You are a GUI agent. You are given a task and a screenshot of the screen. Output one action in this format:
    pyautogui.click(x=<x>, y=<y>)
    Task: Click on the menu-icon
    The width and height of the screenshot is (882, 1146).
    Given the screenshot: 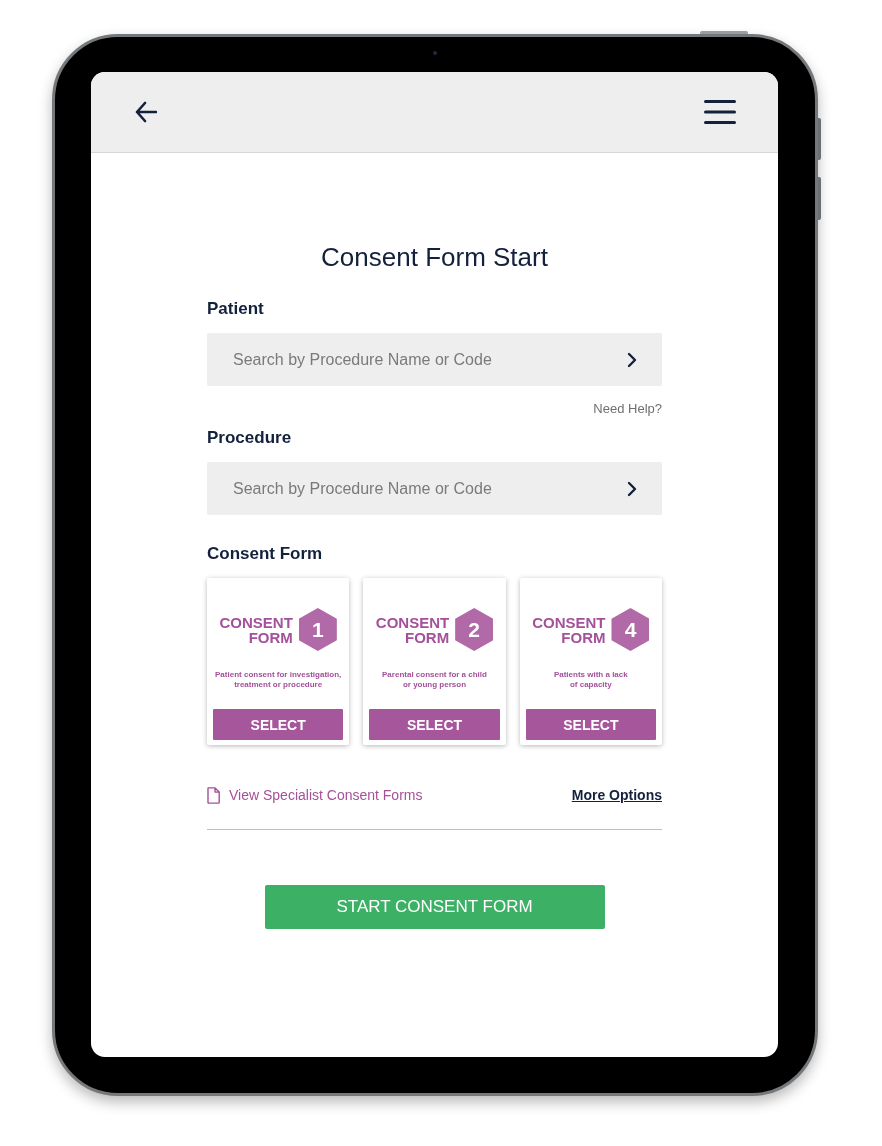 What is the action you would take?
    pyautogui.click(x=720, y=112)
    